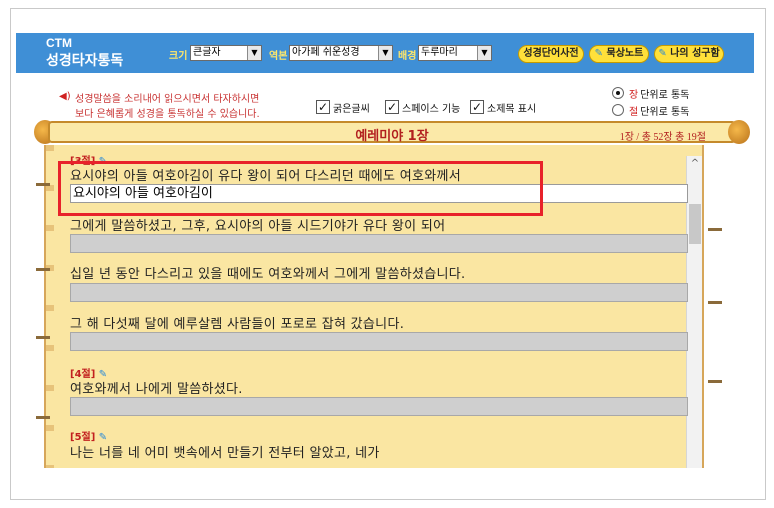 The image size is (774, 508). I want to click on meditation-note-button: ✎ 묵상노트, so click(619, 54).